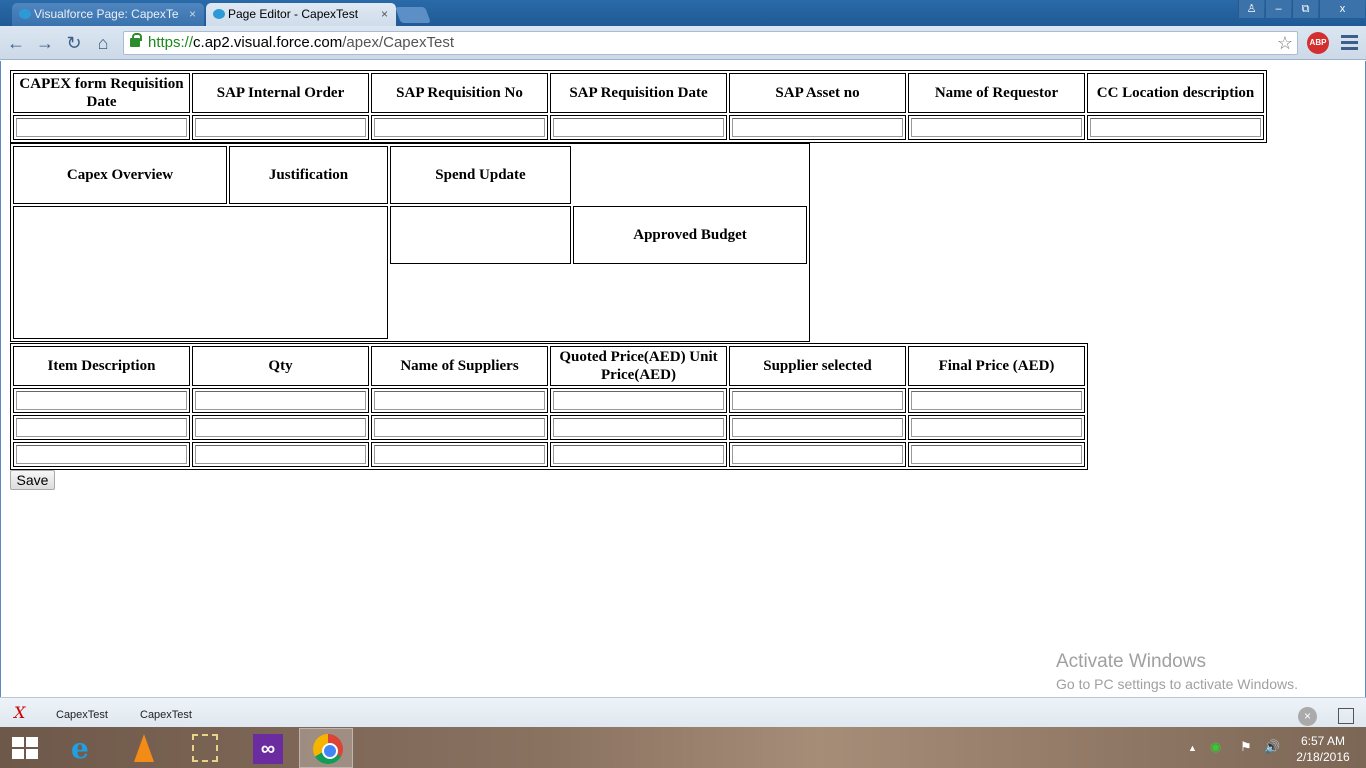  What do you see at coordinates (459, 93) in the screenshot?
I see `column-header: SAP Requisition No` at bounding box center [459, 93].